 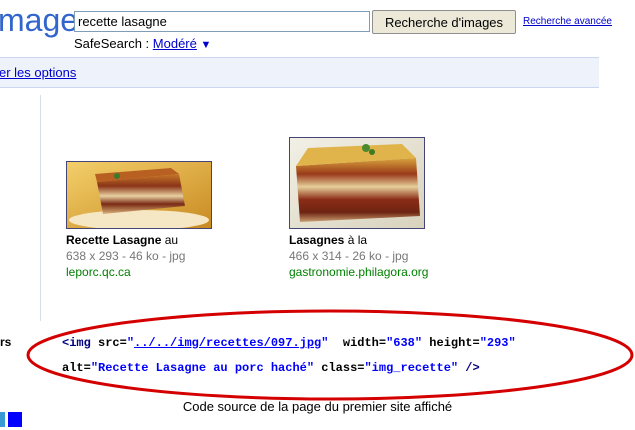 What do you see at coordinates (451, 343) in the screenshot?
I see `code-height-attr: height=` at bounding box center [451, 343].